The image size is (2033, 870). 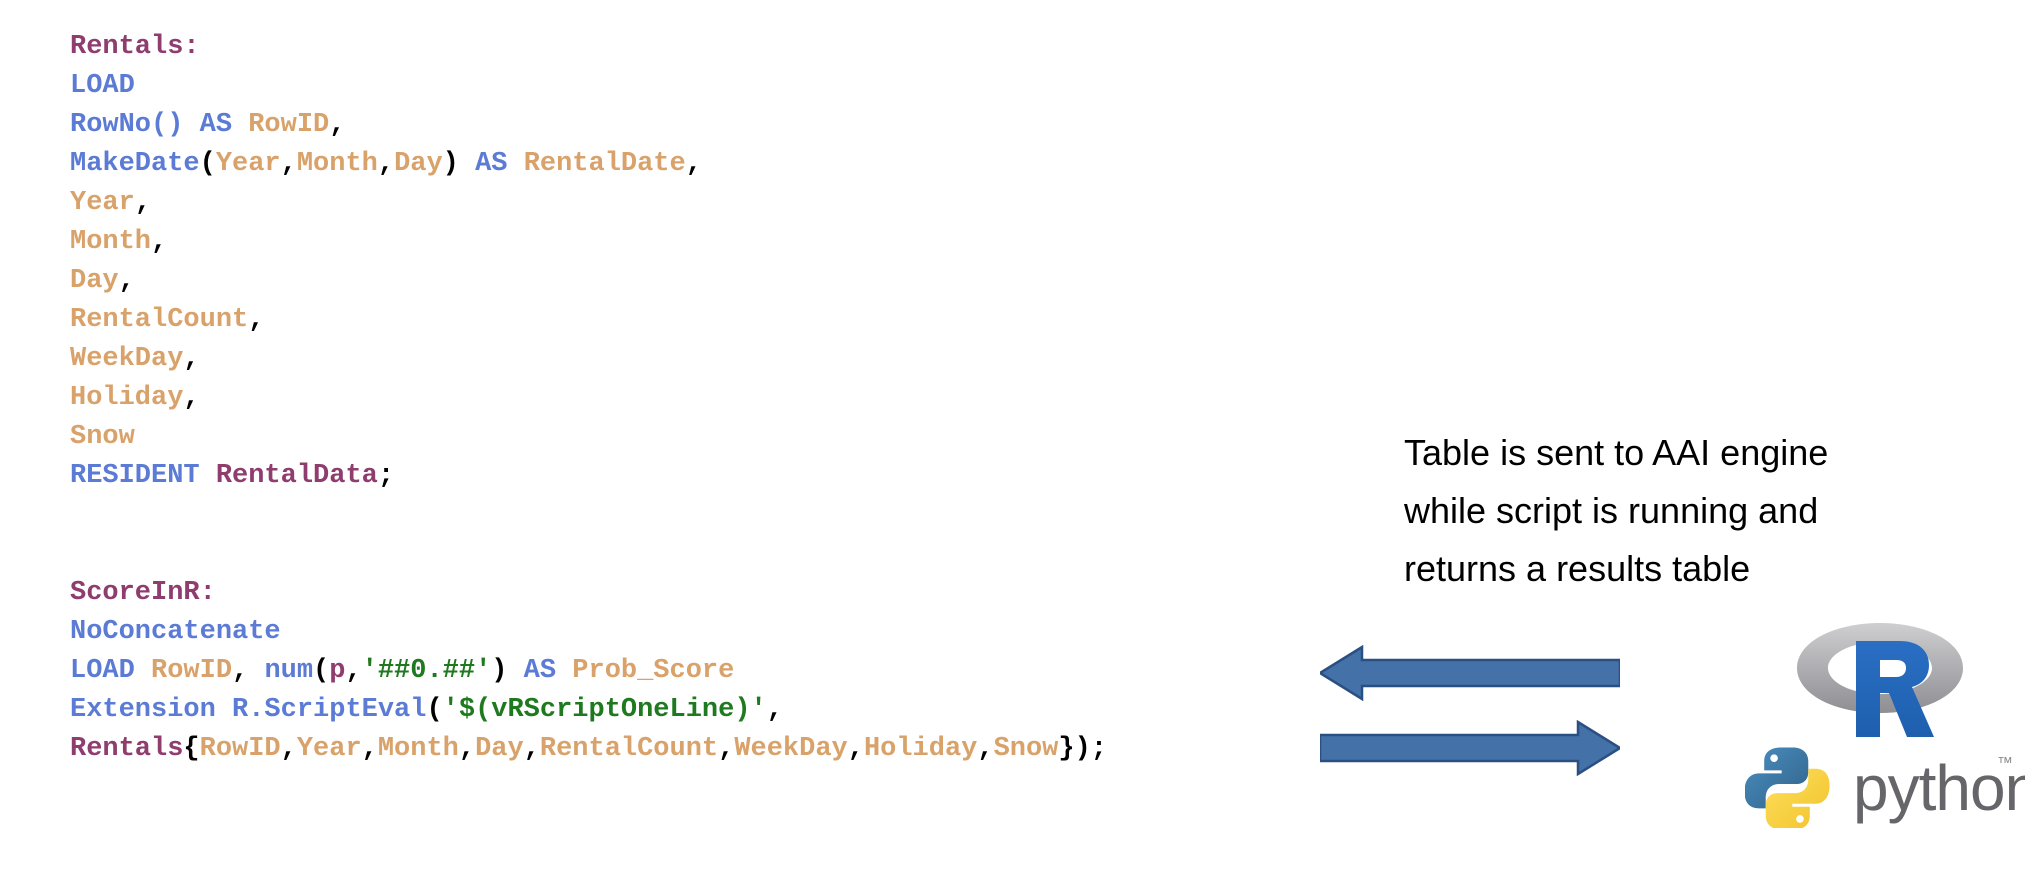 I want to click on line-resident: RESIDENT RentalData;, so click(x=588, y=476).